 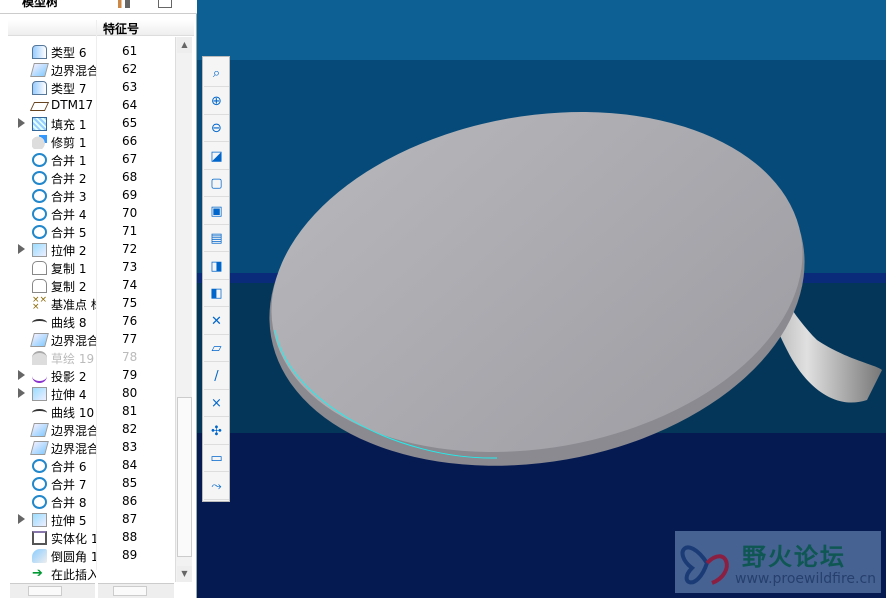 What do you see at coordinates (216, 404) in the screenshot?
I see `point-display-button: ×` at bounding box center [216, 404].